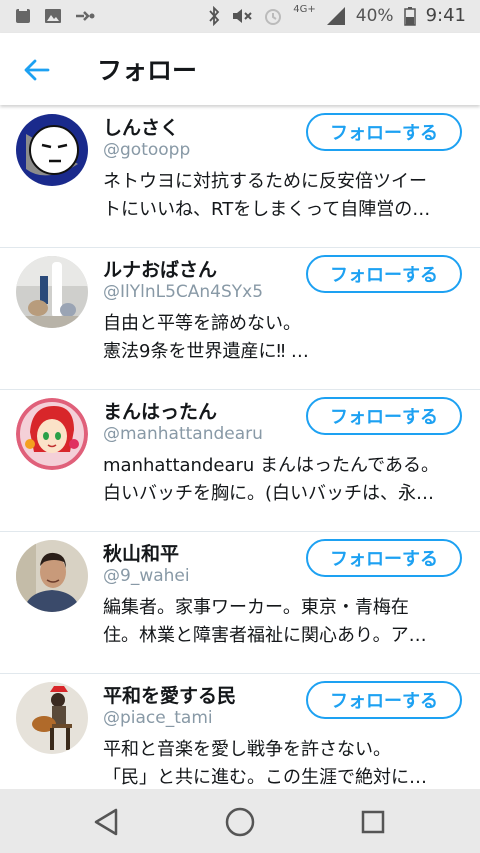 The image size is (480, 853). Describe the element at coordinates (304, 9) in the screenshot. I see `network-type: 4G+` at that location.